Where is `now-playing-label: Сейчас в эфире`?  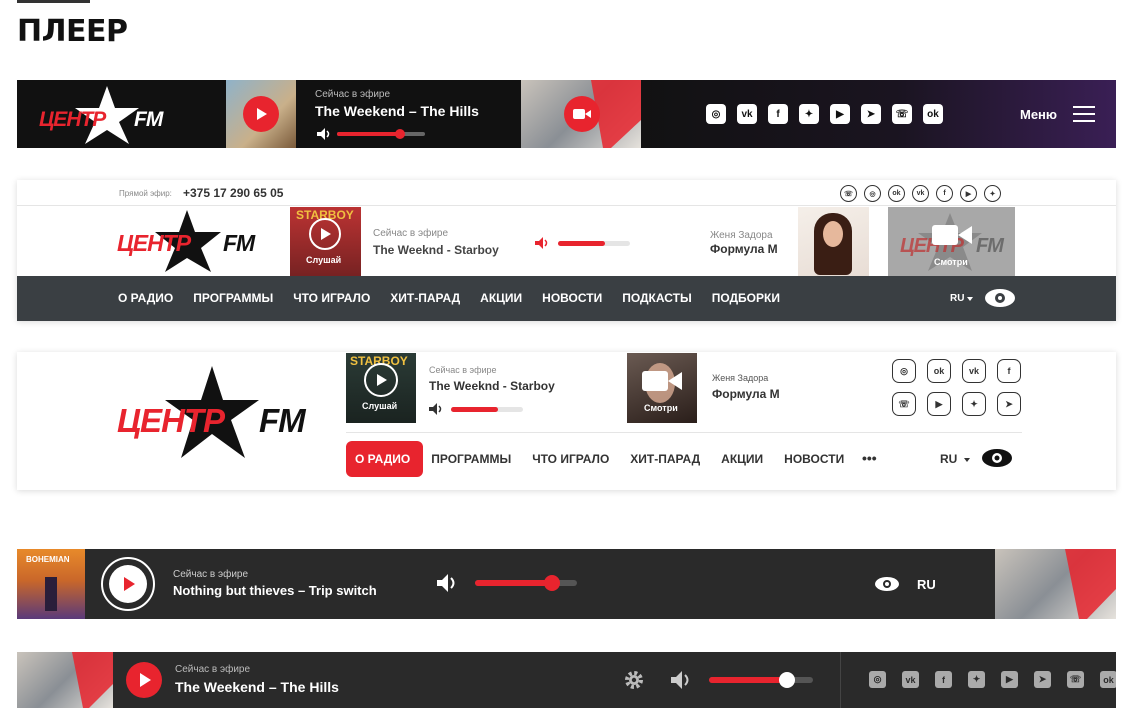
now-playing-label: Сейчас в эфире is located at coordinates (411, 233).